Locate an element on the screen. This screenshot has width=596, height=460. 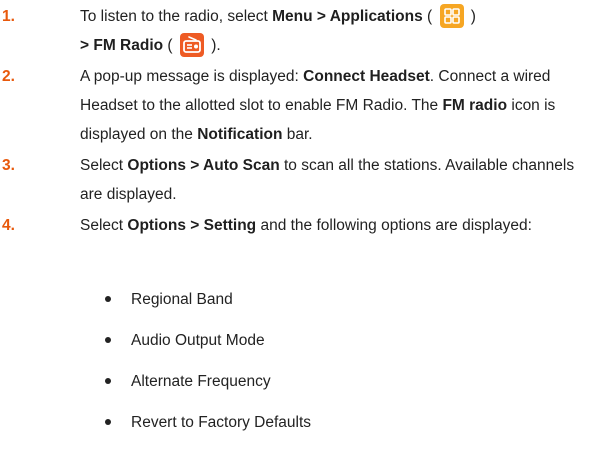
list-item-label: Alternate Frequency is located at coordinates (201, 381).